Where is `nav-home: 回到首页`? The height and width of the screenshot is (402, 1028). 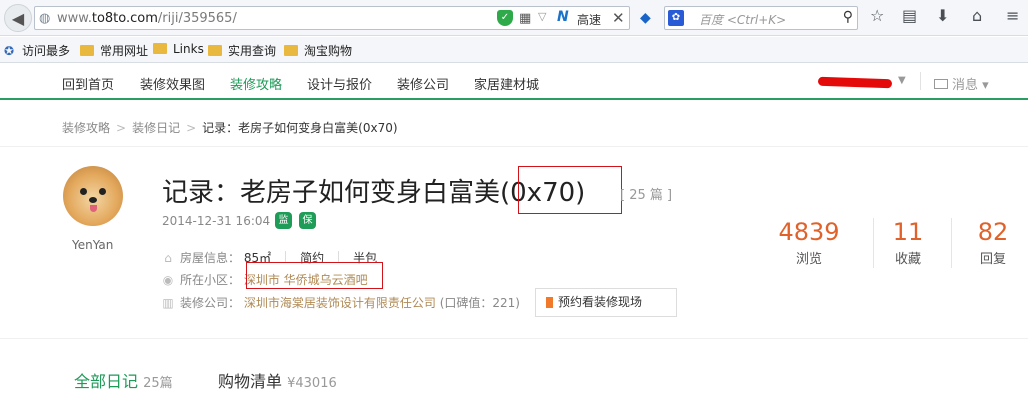
nav-home: 回到首页 is located at coordinates (88, 83).